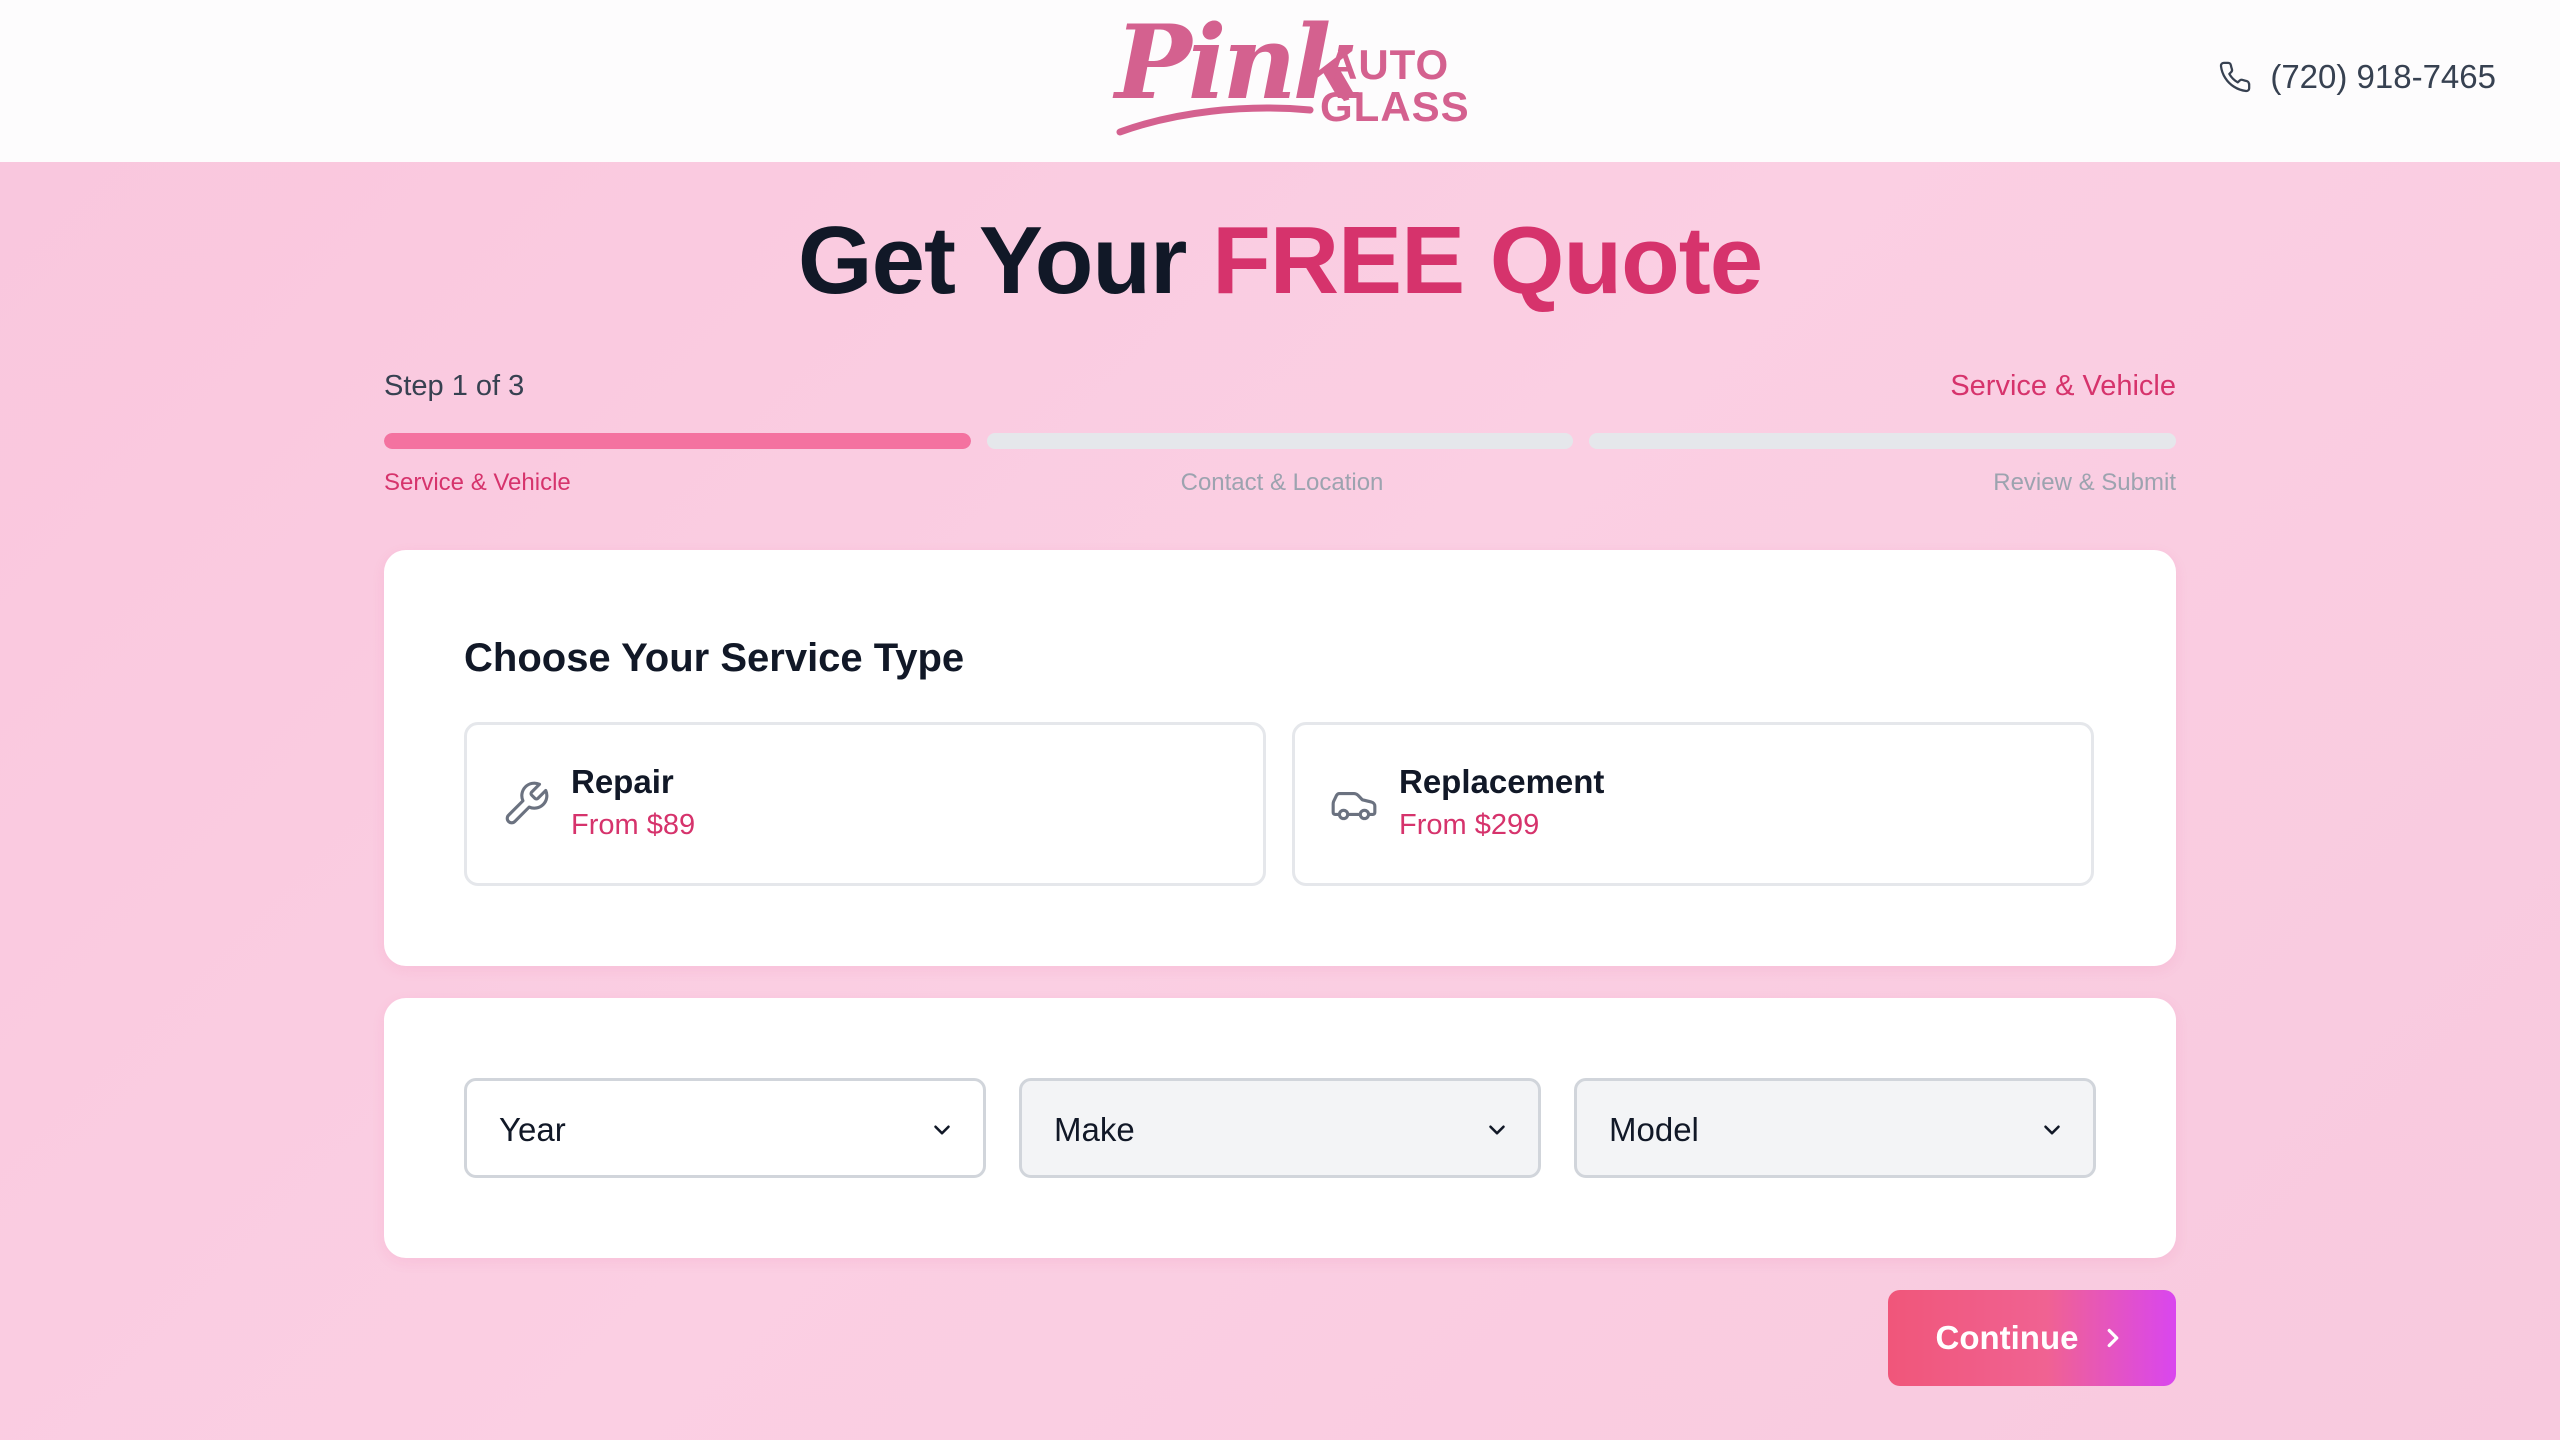 This screenshot has height=1440, width=2560. What do you see at coordinates (1354, 806) in the screenshot?
I see `car-icon` at bounding box center [1354, 806].